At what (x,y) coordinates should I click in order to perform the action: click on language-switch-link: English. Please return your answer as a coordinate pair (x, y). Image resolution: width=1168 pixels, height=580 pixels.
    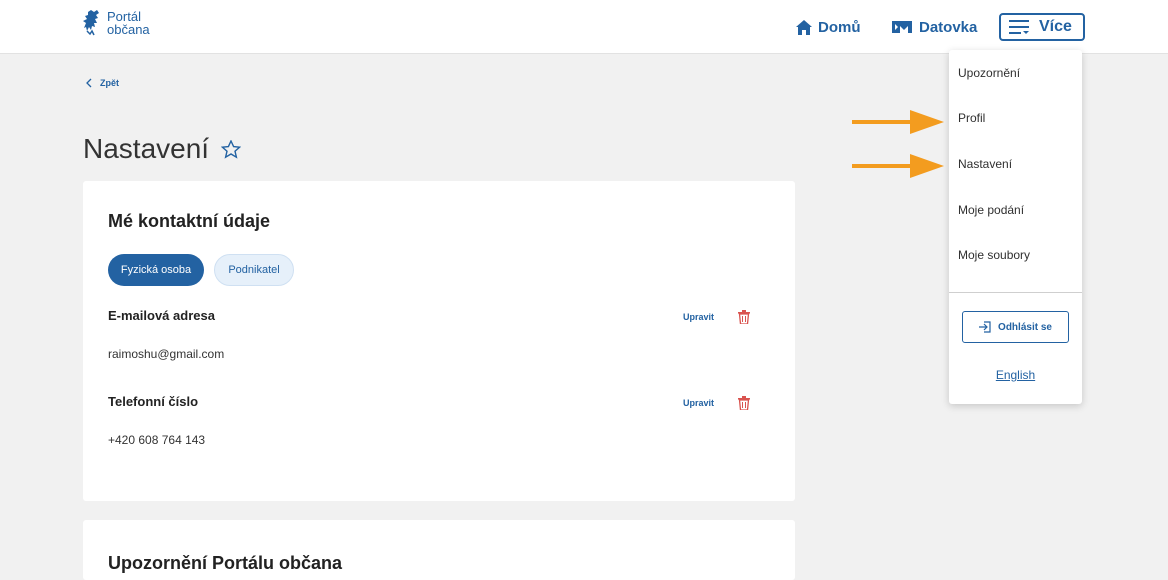
    Looking at the image, I should click on (1015, 375).